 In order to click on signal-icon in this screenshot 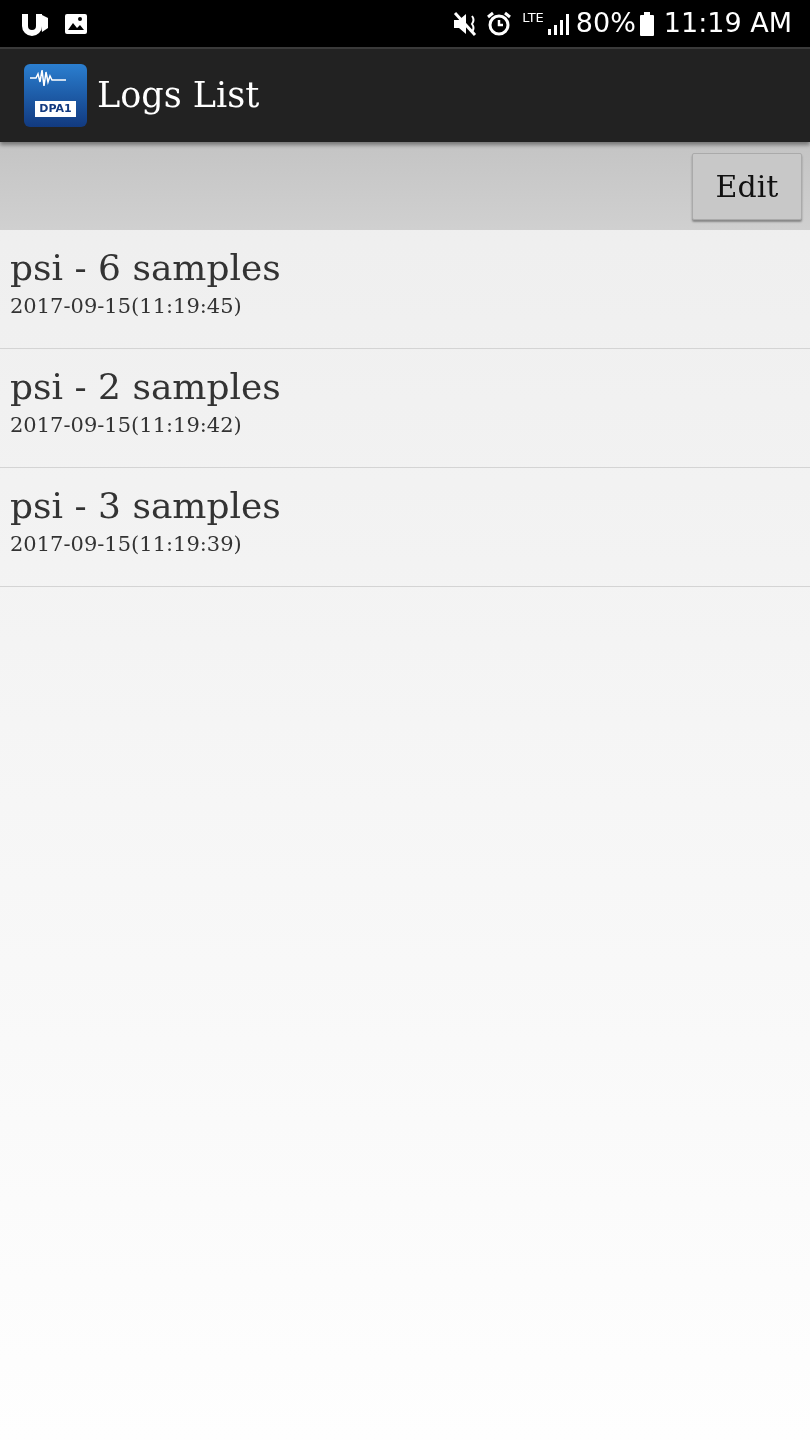, I will do `click(557, 23)`.